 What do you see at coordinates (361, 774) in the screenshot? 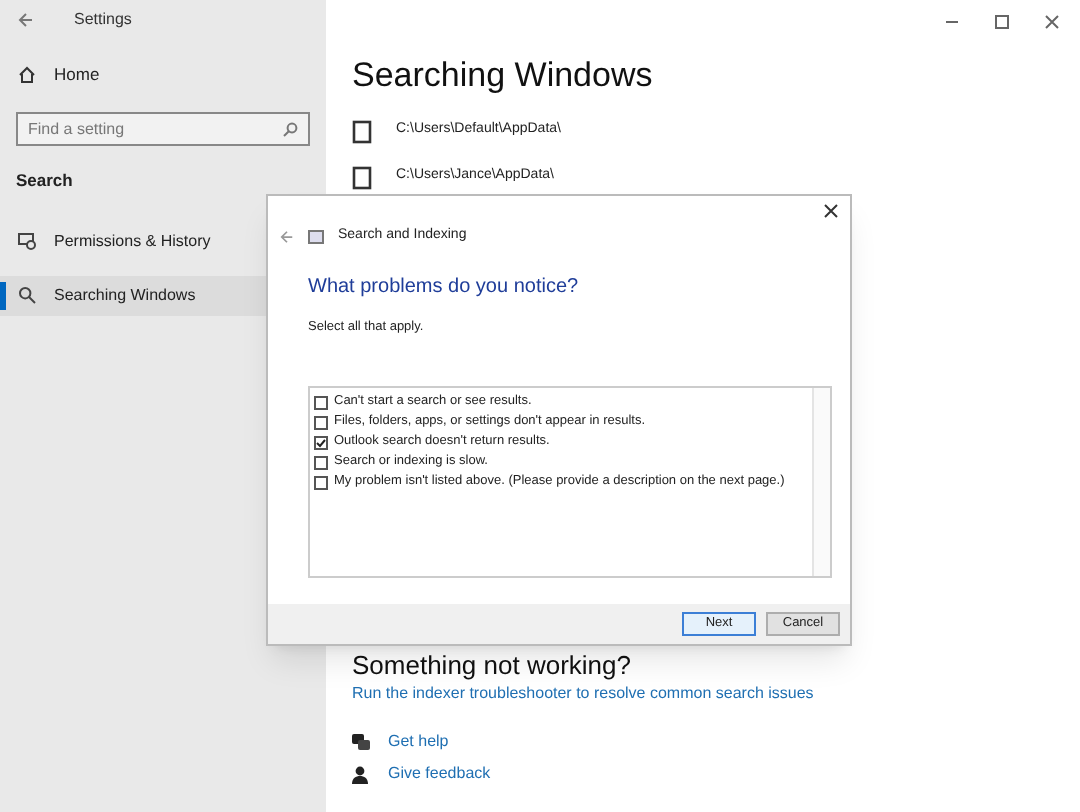
I see `person-icon` at bounding box center [361, 774].